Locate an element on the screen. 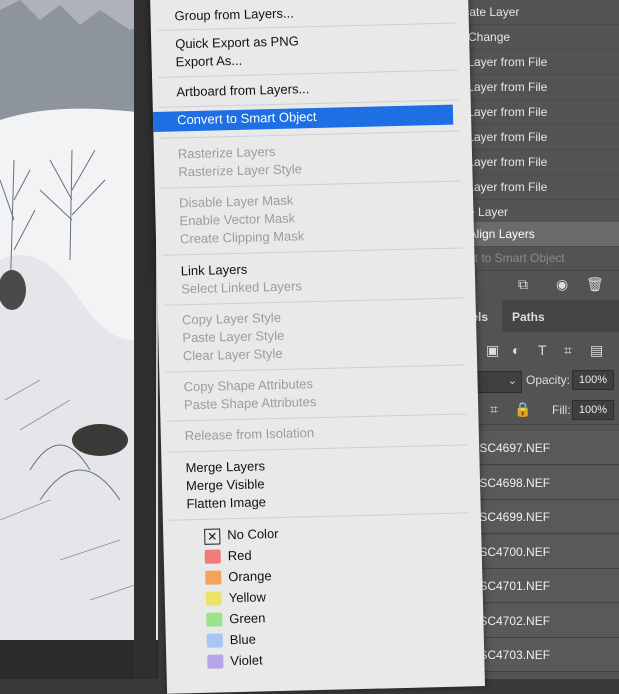 This screenshot has width=619, height=694. color-label: Yellow is located at coordinates (247, 597).